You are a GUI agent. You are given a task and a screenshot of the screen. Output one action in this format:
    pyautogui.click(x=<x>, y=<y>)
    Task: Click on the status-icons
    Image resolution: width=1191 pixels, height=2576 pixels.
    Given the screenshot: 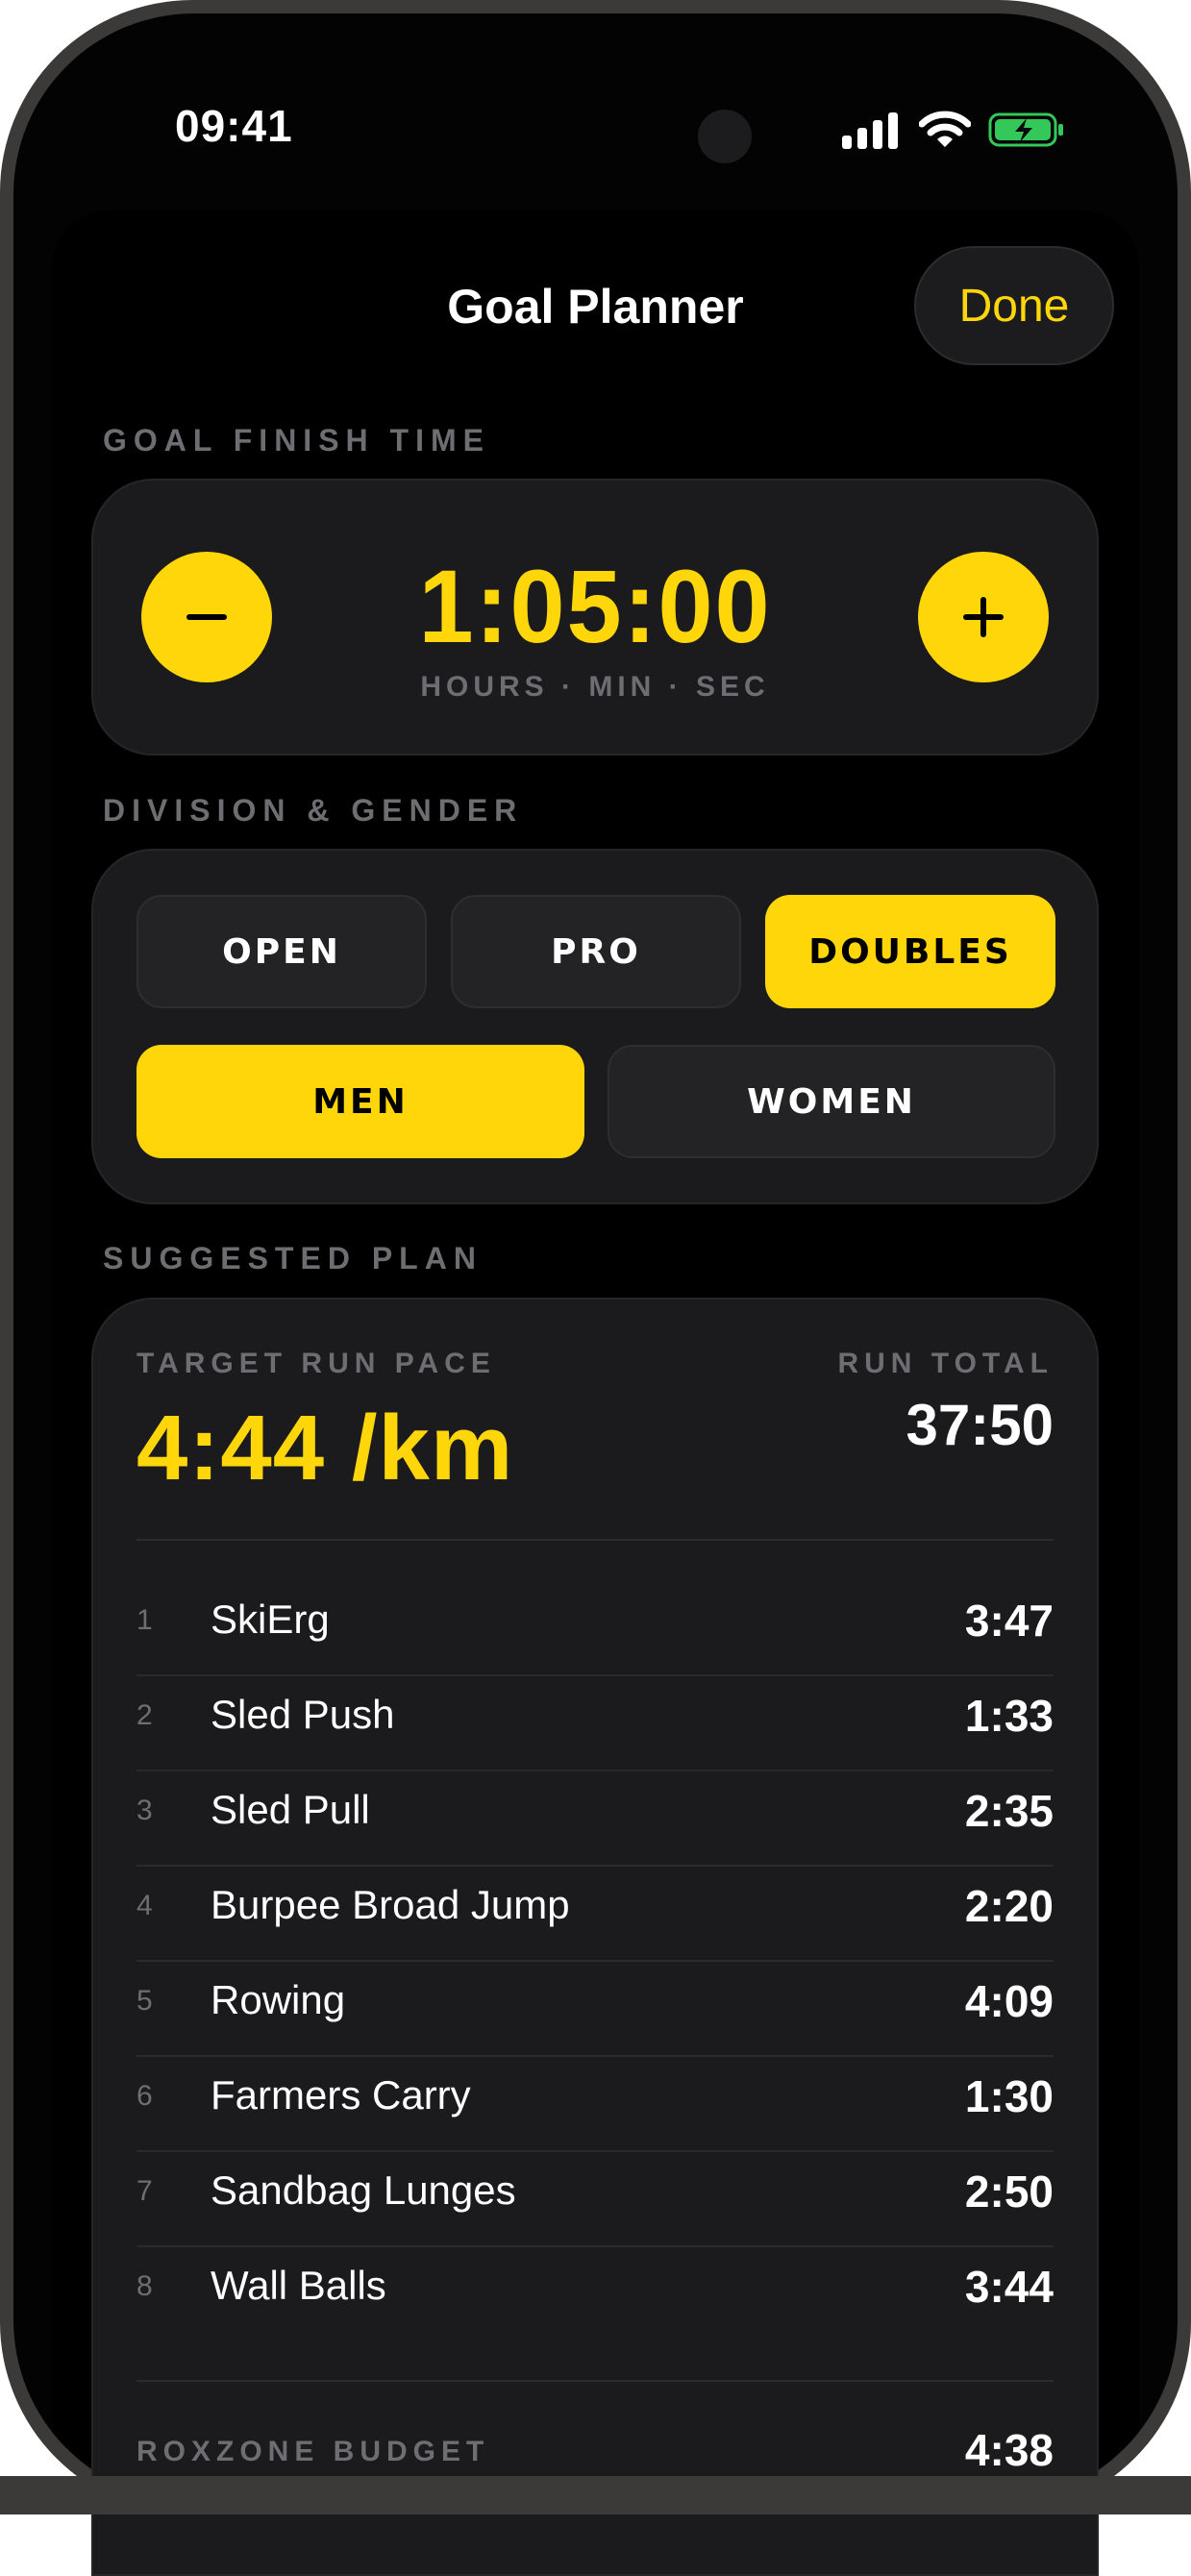 What is the action you would take?
    pyautogui.click(x=953, y=130)
    